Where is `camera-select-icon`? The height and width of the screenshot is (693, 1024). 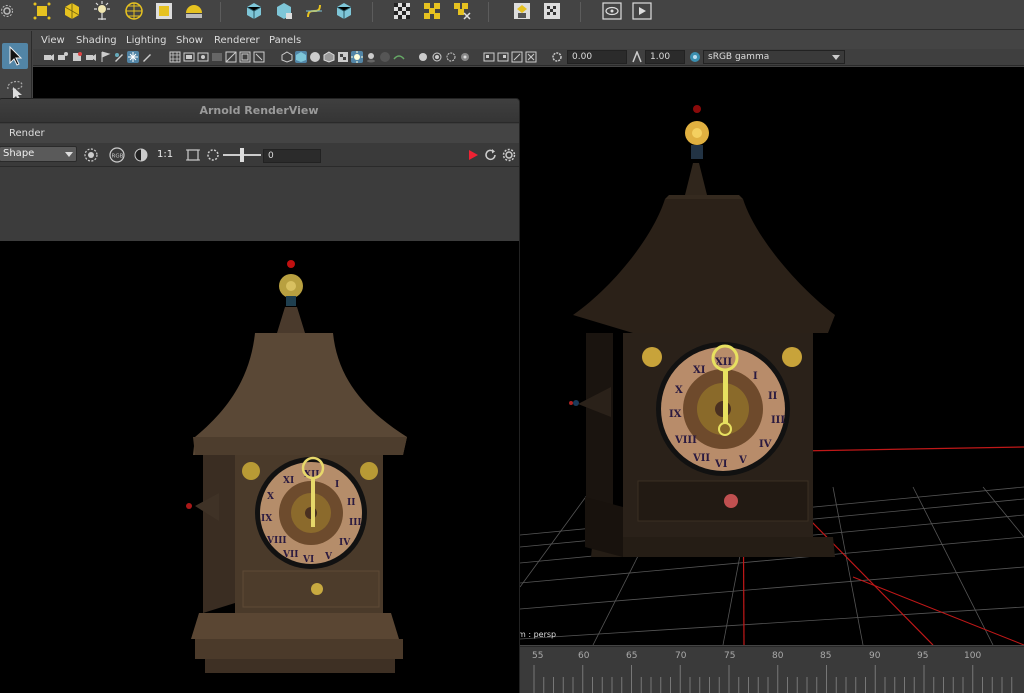
camera-select-icon is located at coordinates (49, 57).